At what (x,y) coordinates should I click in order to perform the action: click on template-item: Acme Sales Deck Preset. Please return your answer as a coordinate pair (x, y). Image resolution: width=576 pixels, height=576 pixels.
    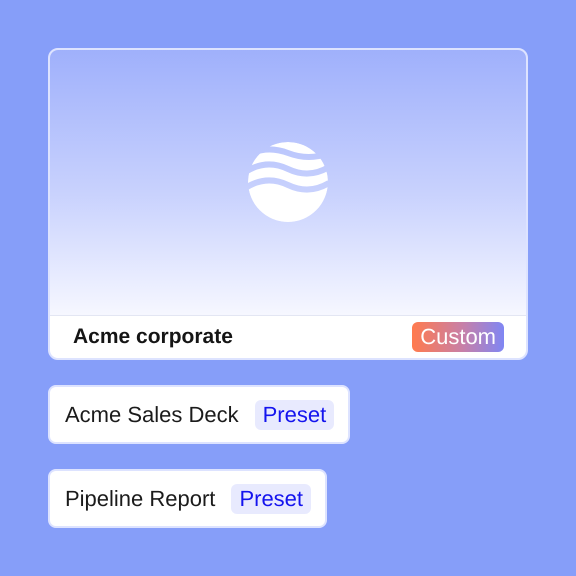
    Looking at the image, I should click on (199, 414).